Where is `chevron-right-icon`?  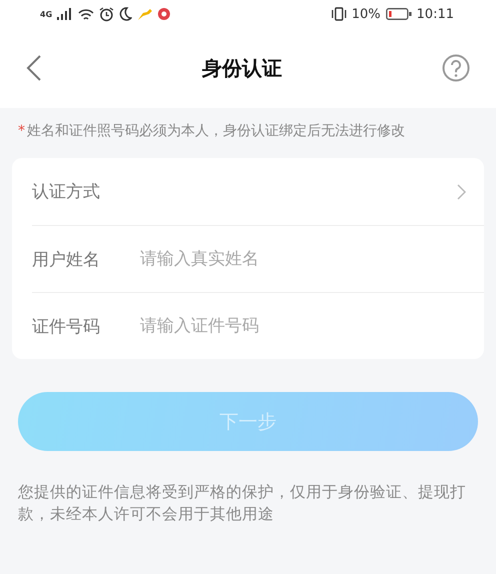 chevron-right-icon is located at coordinates (461, 192).